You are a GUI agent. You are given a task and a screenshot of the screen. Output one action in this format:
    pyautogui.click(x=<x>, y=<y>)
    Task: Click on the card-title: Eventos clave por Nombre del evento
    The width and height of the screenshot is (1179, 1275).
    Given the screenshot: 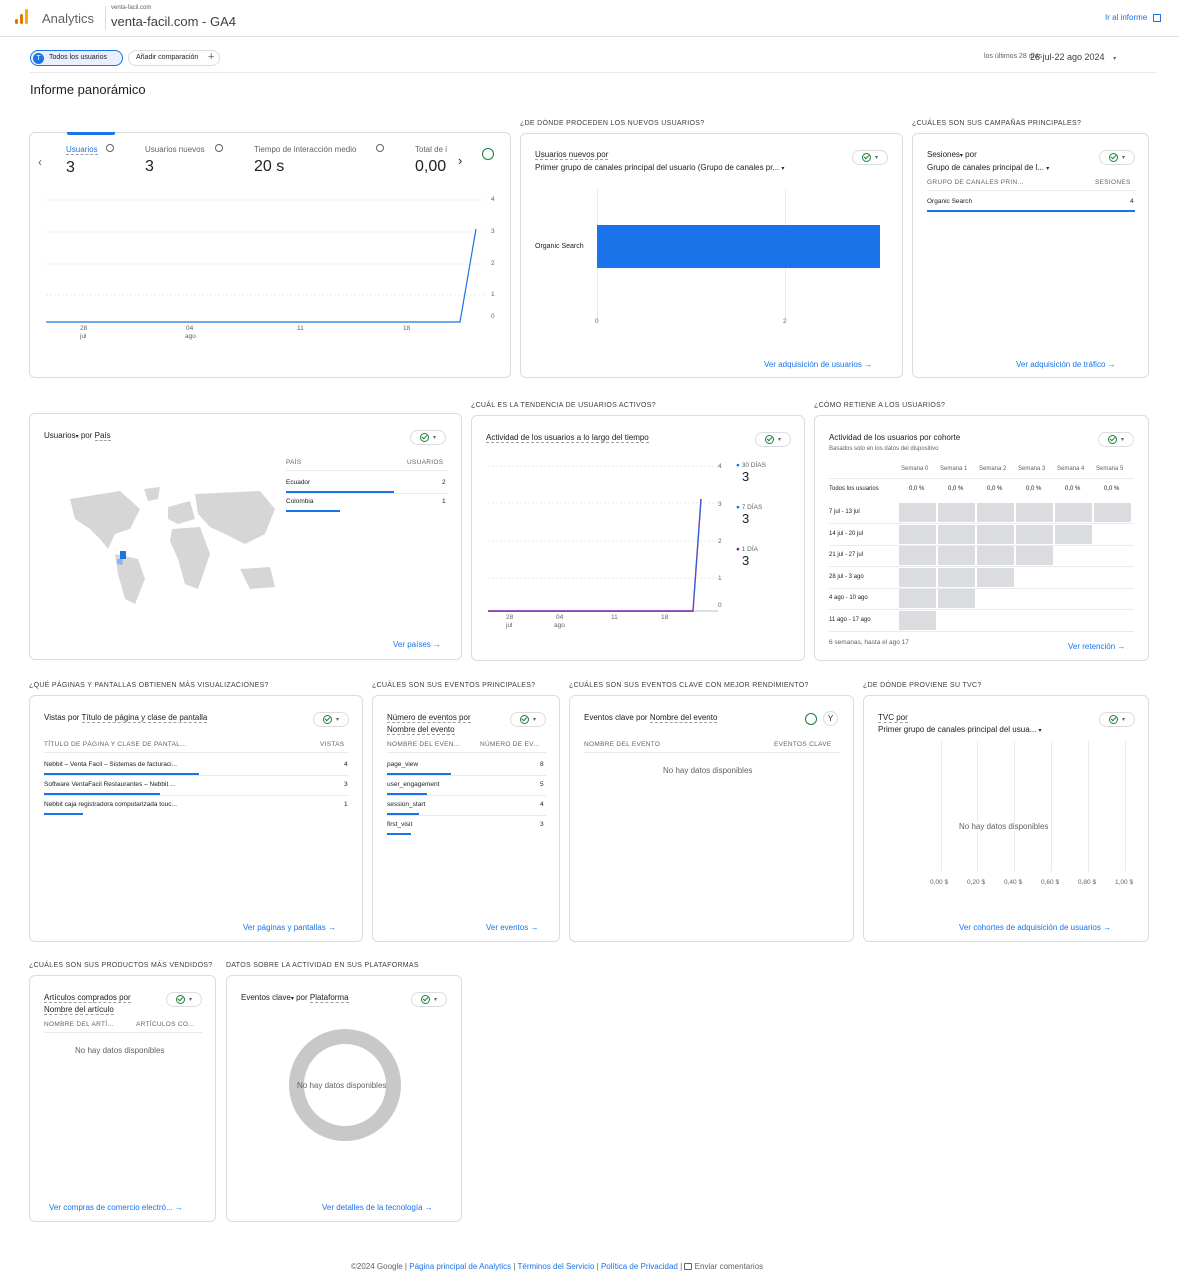 What is the action you would take?
    pyautogui.click(x=651, y=718)
    